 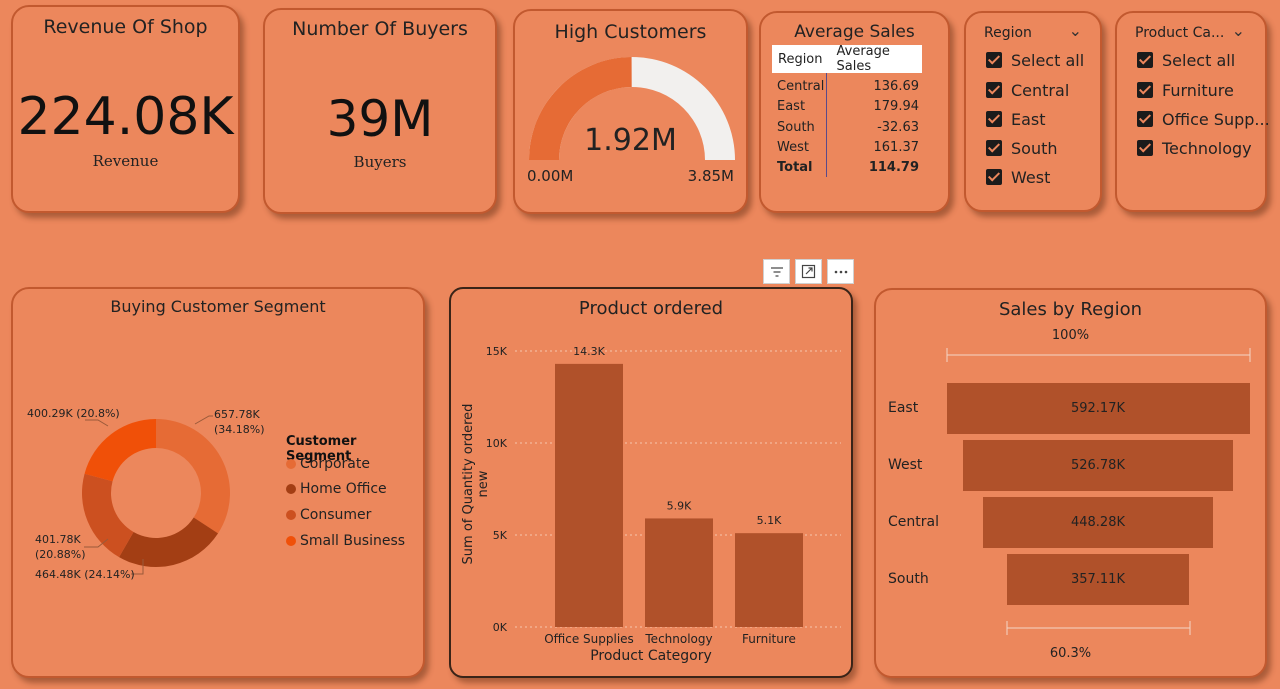 What do you see at coordinates (848, 130) in the screenshot?
I see `table-row: South -32.63` at bounding box center [848, 130].